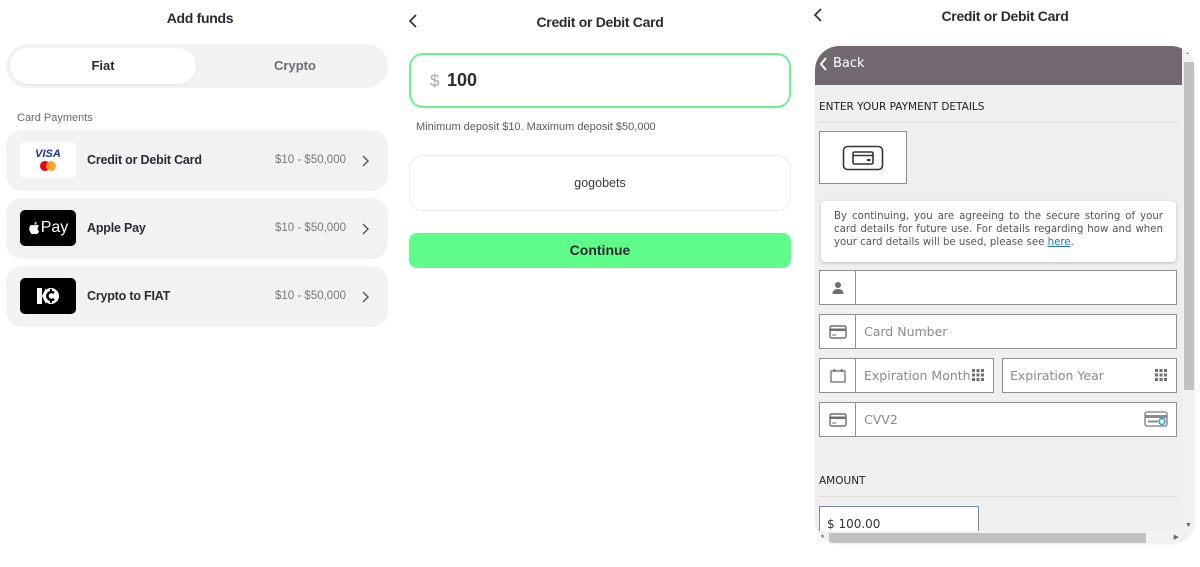 This screenshot has width=1200, height=567. I want to click on scroll-right-arrow-icon: ▶, so click(1176, 537).